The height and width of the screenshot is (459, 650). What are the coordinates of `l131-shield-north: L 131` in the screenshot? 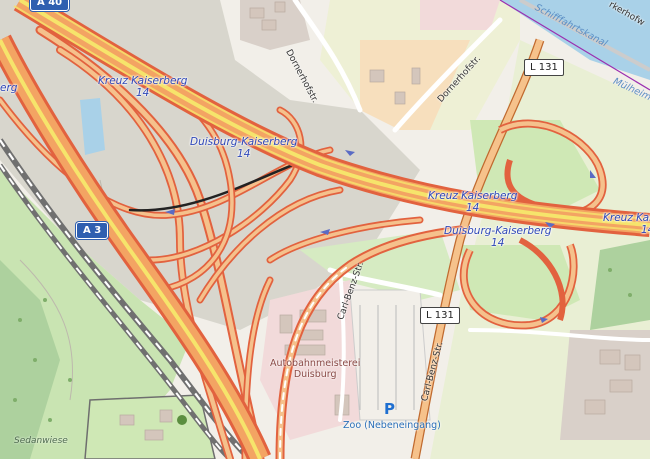 It's located at (544, 67).